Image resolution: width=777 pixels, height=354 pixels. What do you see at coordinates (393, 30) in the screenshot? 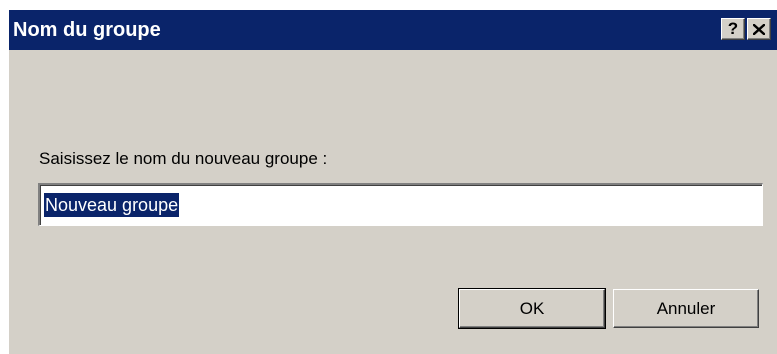
I see `title-bar: Nom du groupe ?` at bounding box center [393, 30].